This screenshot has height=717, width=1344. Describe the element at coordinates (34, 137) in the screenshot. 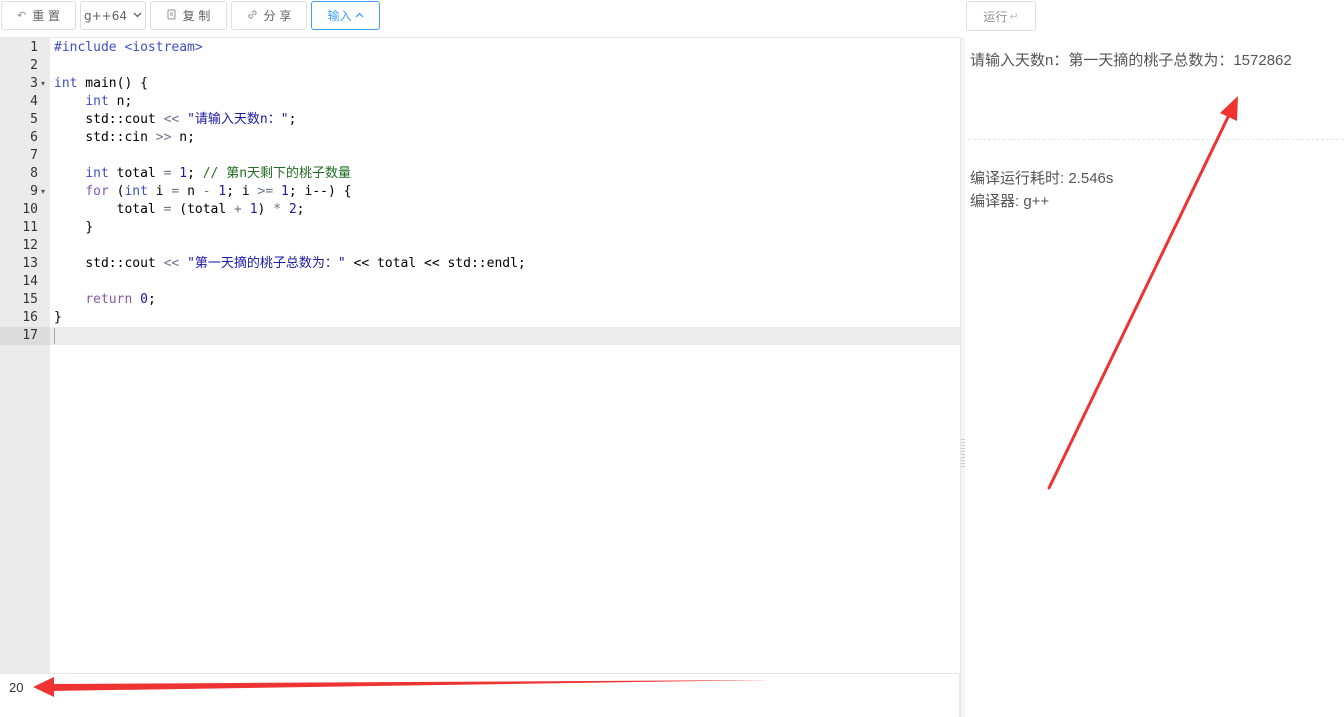

I see `line-number: 6` at that location.